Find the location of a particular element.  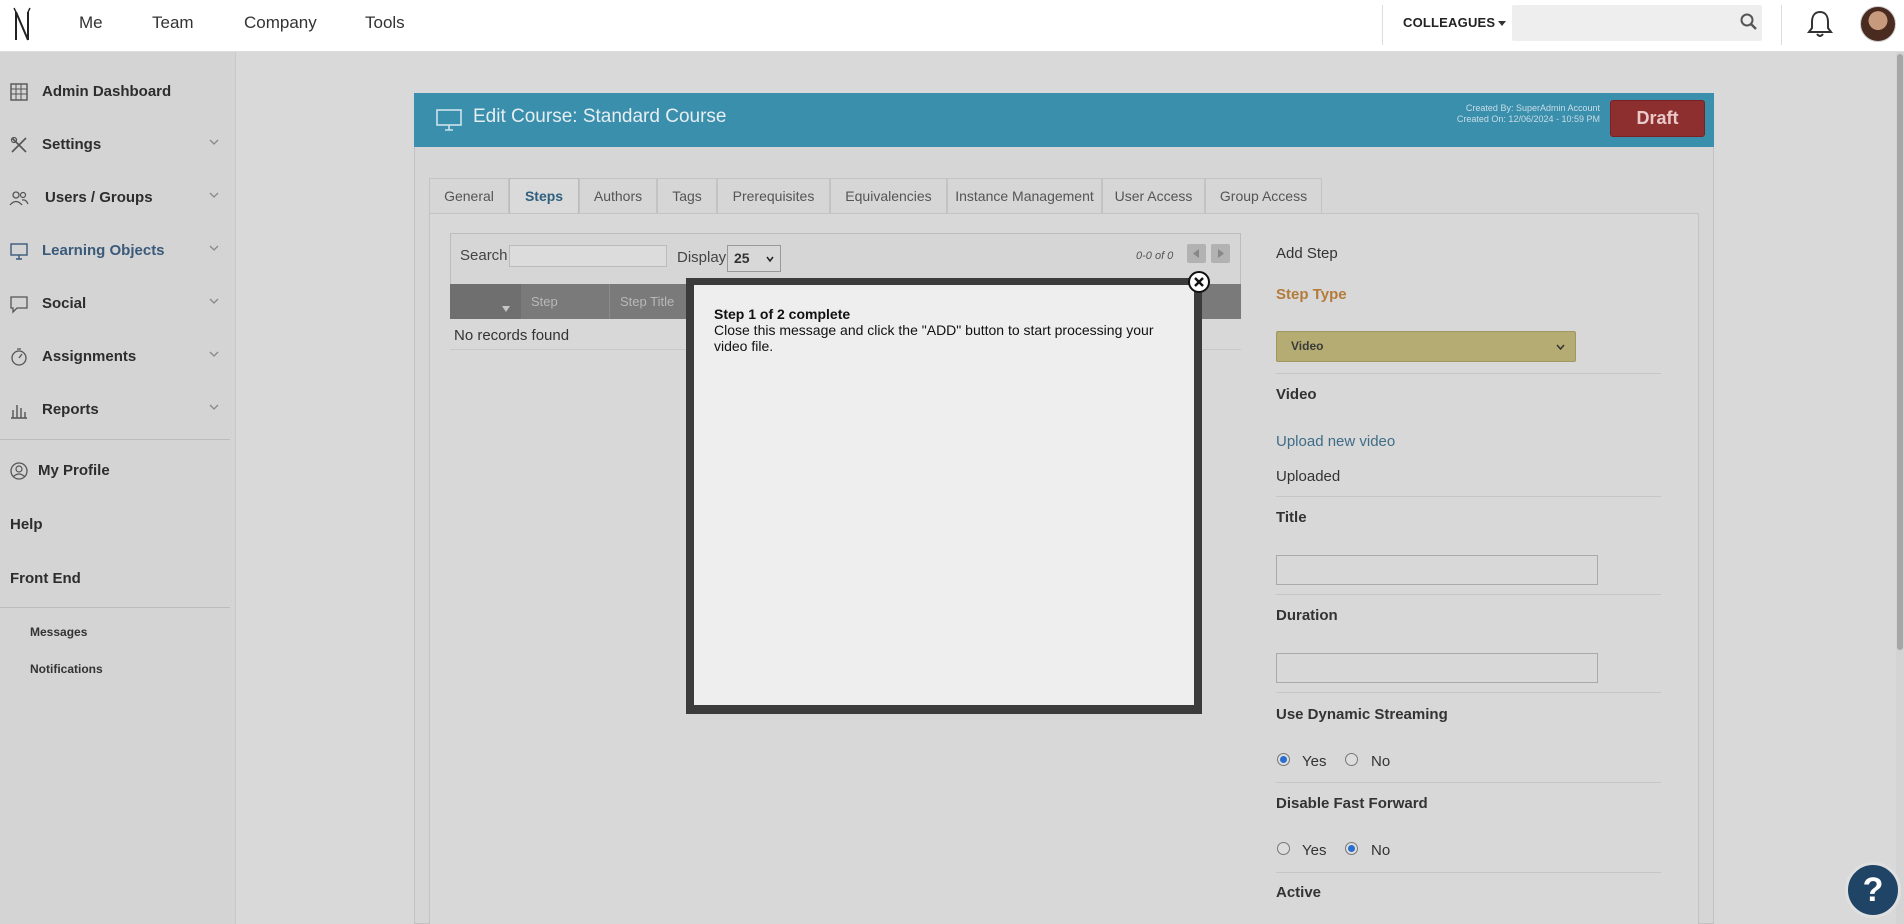

tab-general: General is located at coordinates (469, 196).